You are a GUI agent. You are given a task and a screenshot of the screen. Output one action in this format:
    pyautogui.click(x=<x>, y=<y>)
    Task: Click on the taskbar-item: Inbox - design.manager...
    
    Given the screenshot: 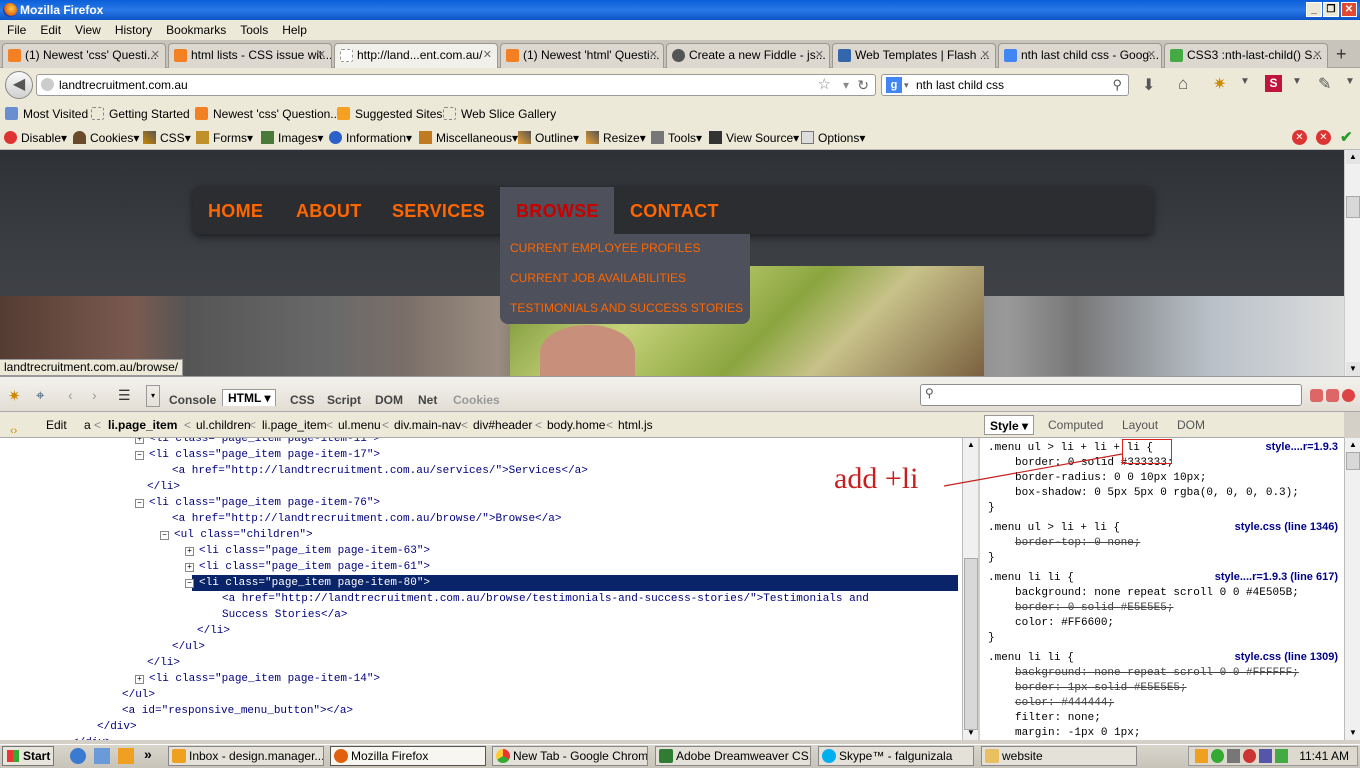 What is the action you would take?
    pyautogui.click(x=246, y=756)
    